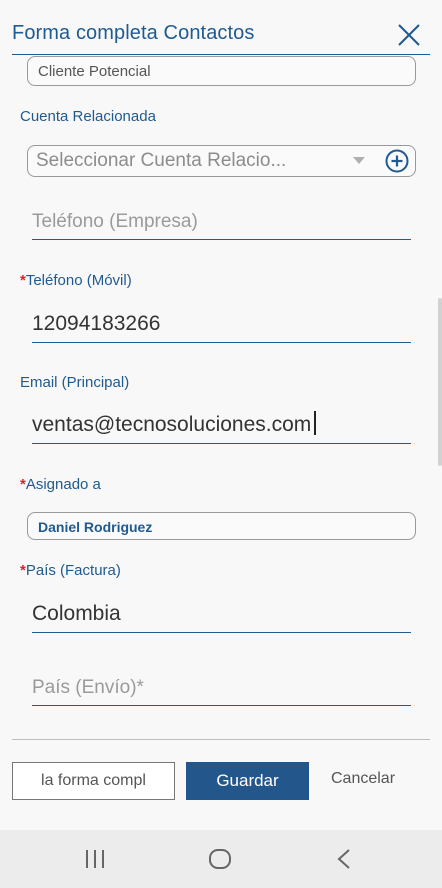 The image size is (442, 888). What do you see at coordinates (75, 382) in the screenshot?
I see `email-label: Email (Principal)` at bounding box center [75, 382].